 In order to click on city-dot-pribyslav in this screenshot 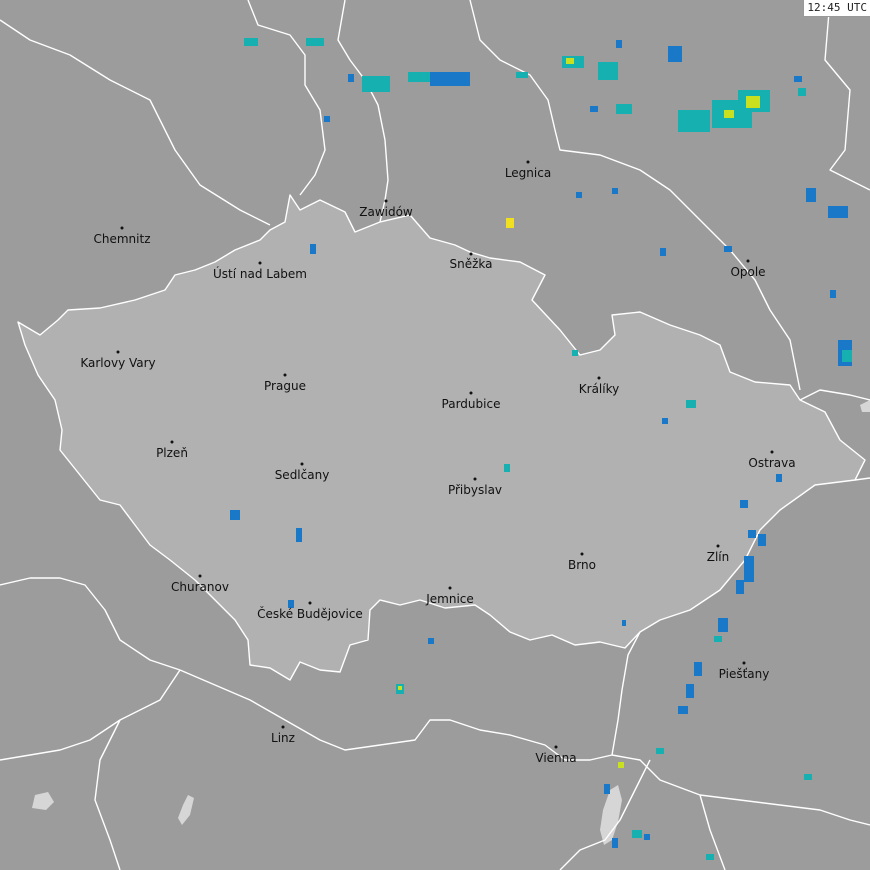, I will do `click(475, 479)`.